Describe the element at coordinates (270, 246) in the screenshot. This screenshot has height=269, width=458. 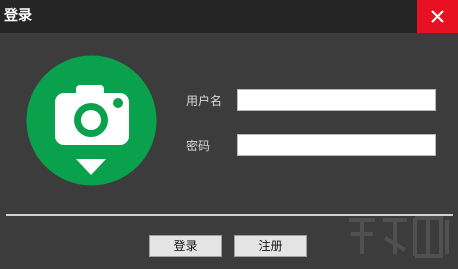
I see `register-button: 注册` at that location.